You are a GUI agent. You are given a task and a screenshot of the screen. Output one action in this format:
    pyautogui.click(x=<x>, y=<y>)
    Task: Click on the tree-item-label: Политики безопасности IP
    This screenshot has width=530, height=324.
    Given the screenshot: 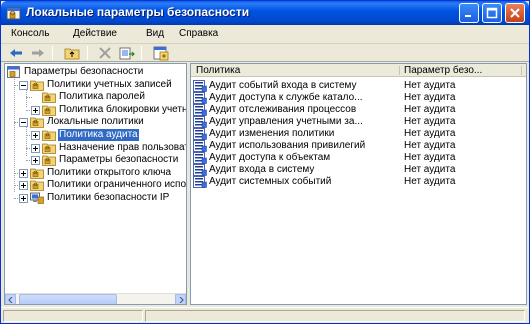 What is the action you would take?
    pyautogui.click(x=108, y=197)
    